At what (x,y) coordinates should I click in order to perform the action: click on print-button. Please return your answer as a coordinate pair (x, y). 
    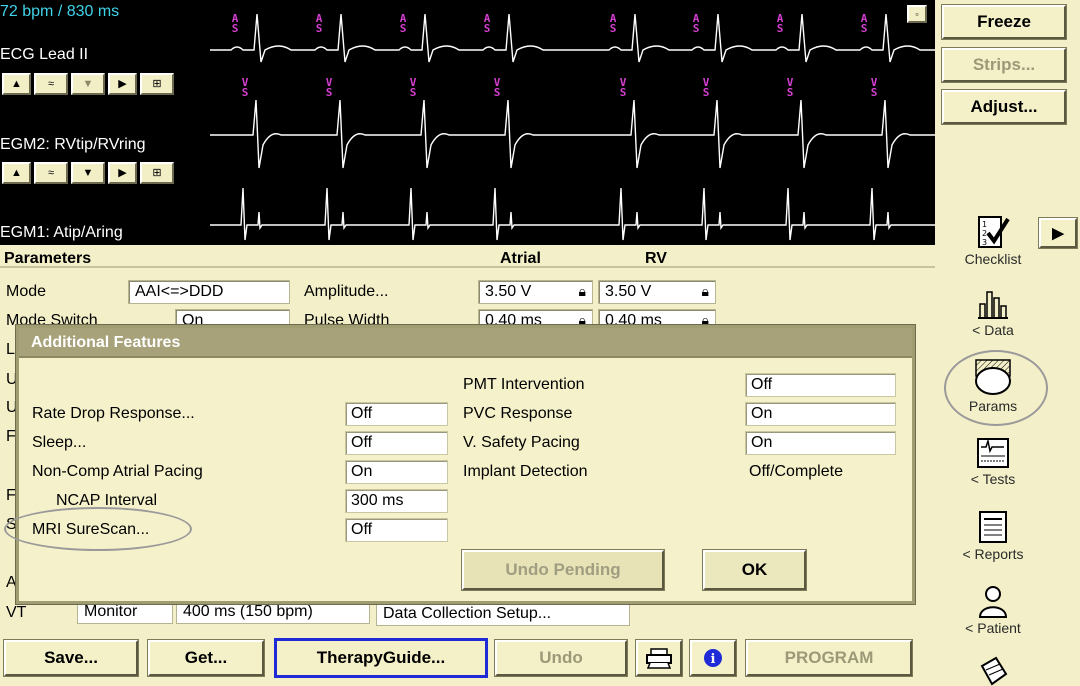
    Looking at the image, I should click on (659, 658).